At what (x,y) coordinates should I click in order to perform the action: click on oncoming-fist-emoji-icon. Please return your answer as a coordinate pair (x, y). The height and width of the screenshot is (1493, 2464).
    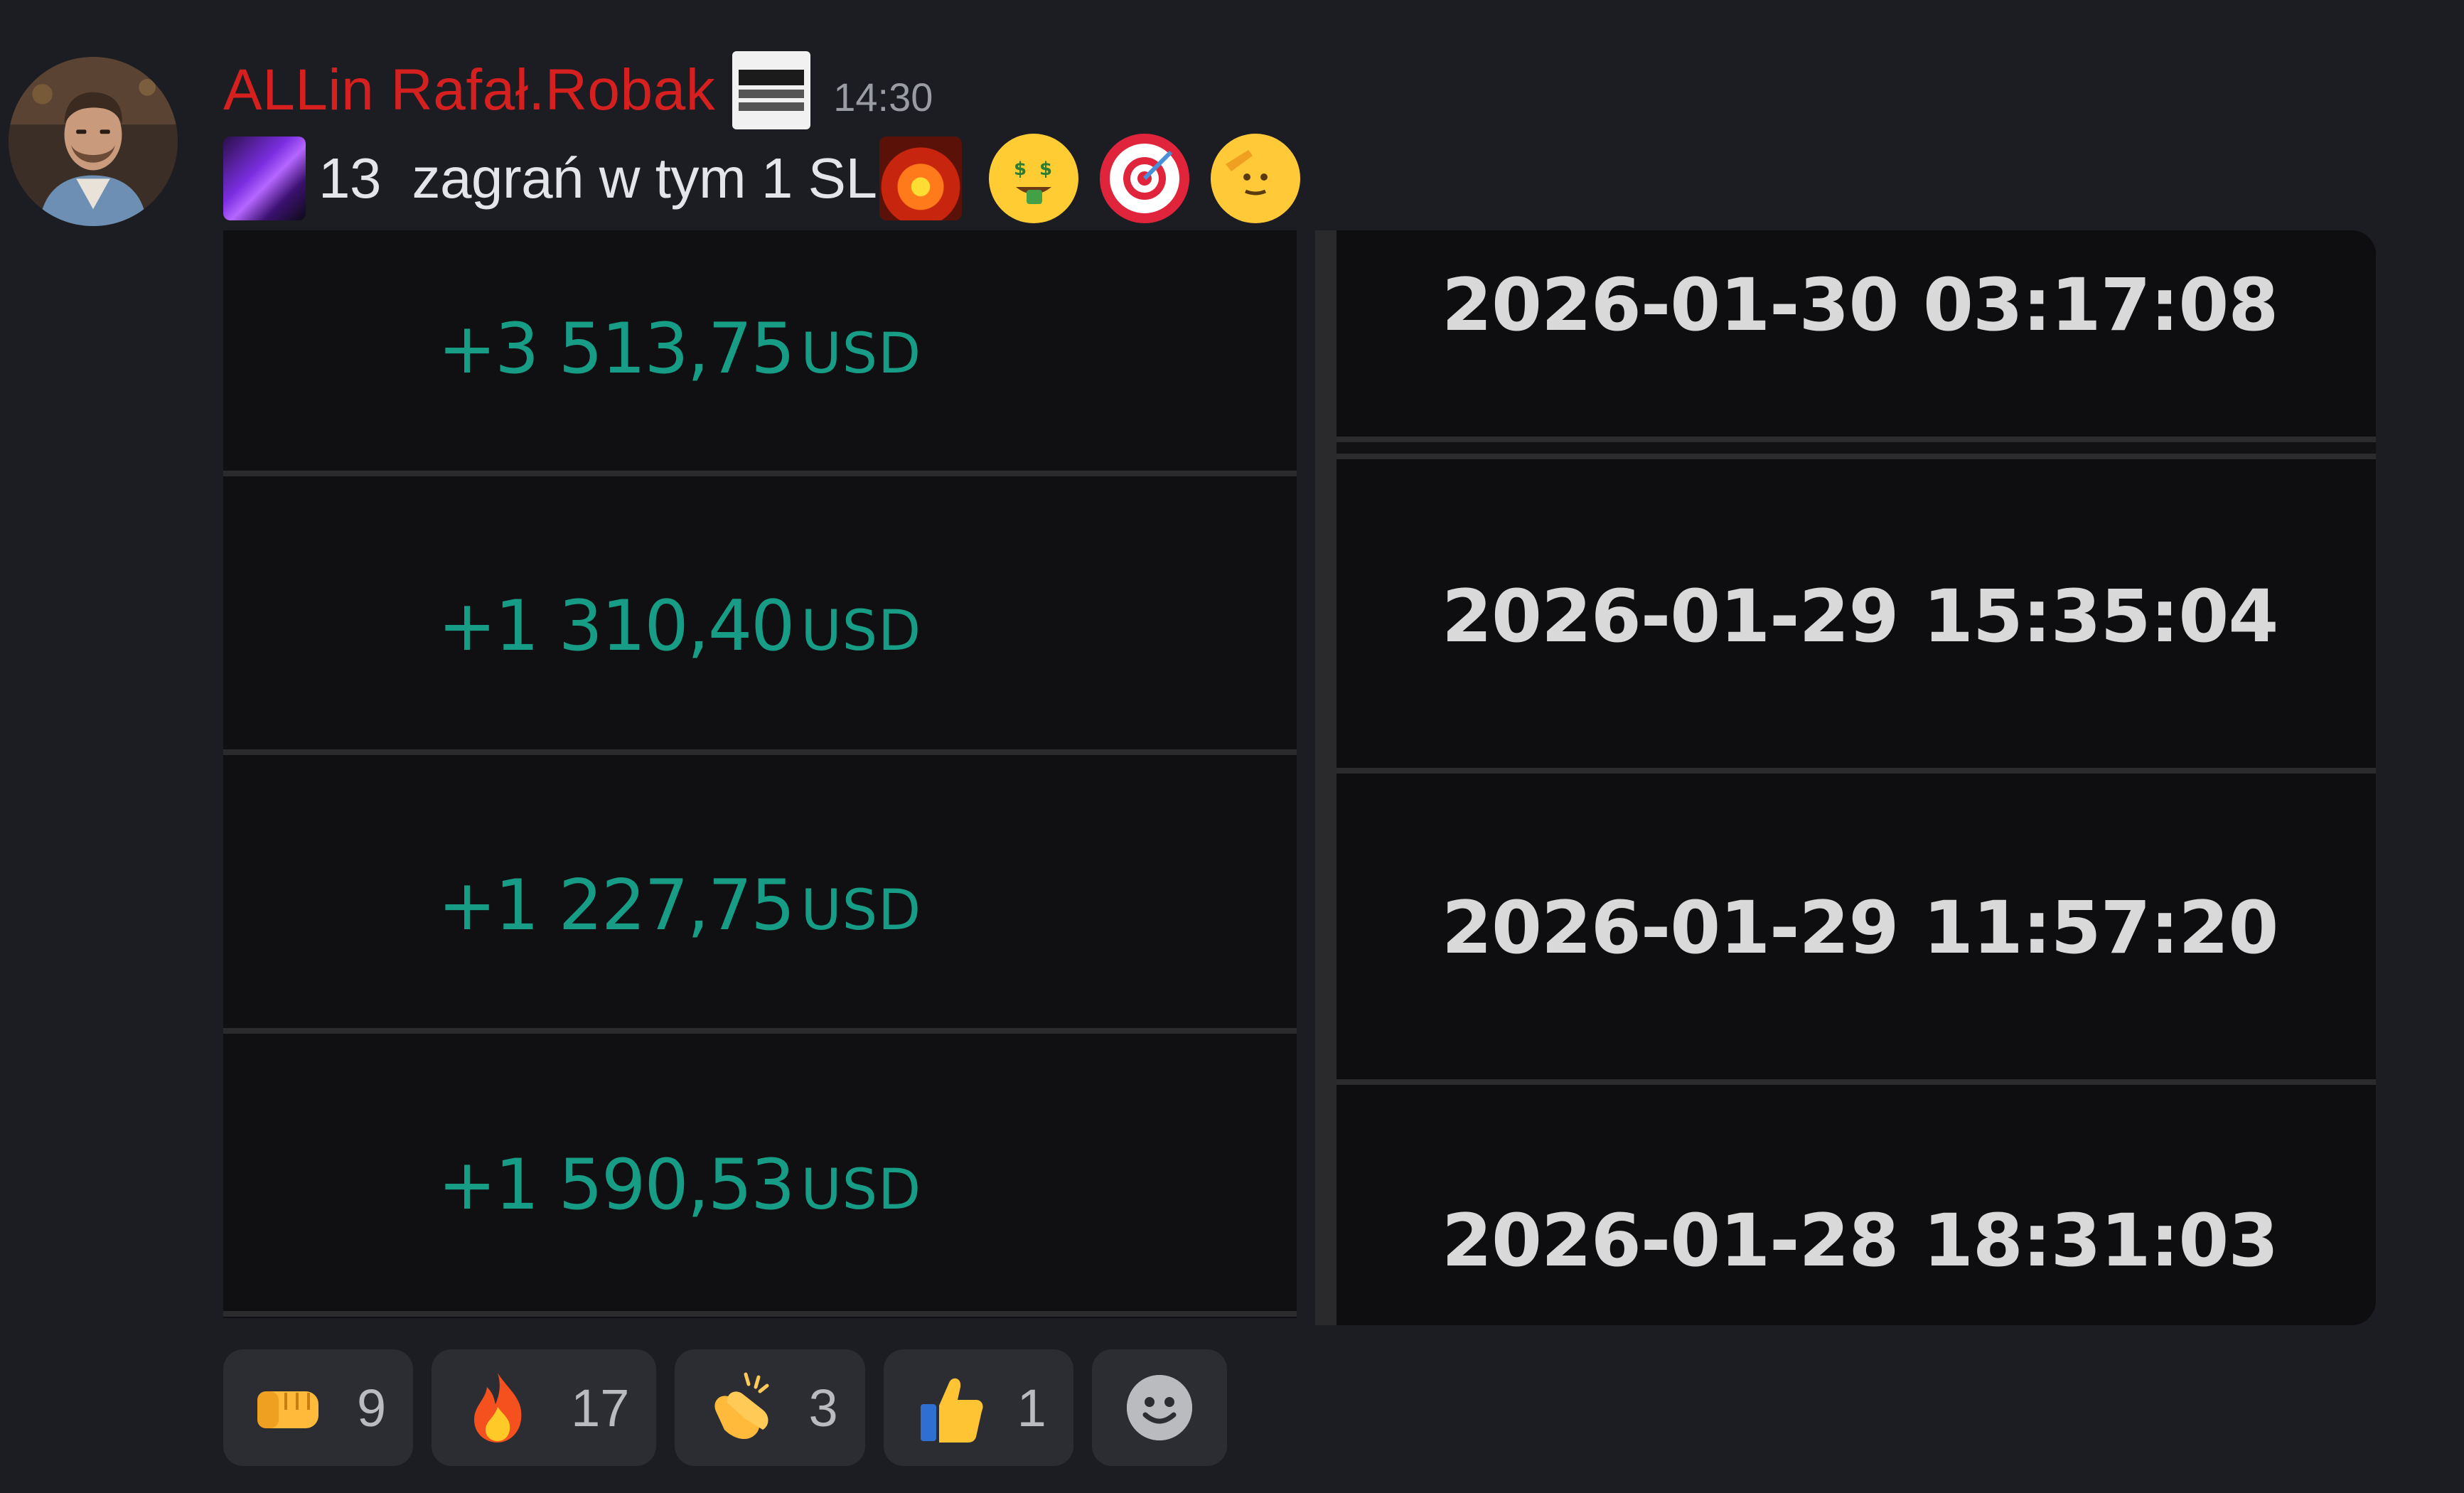
    Looking at the image, I should click on (289, 1408).